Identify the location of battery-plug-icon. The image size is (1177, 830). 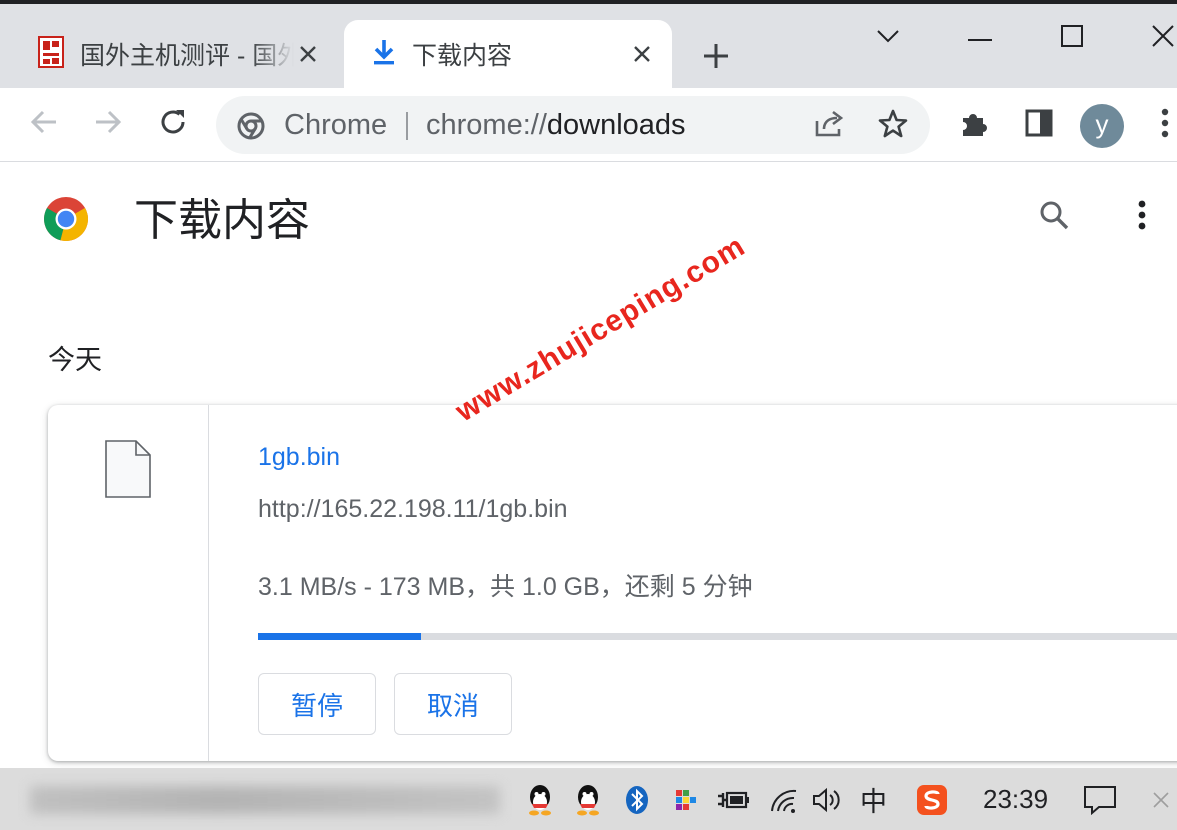
(733, 800).